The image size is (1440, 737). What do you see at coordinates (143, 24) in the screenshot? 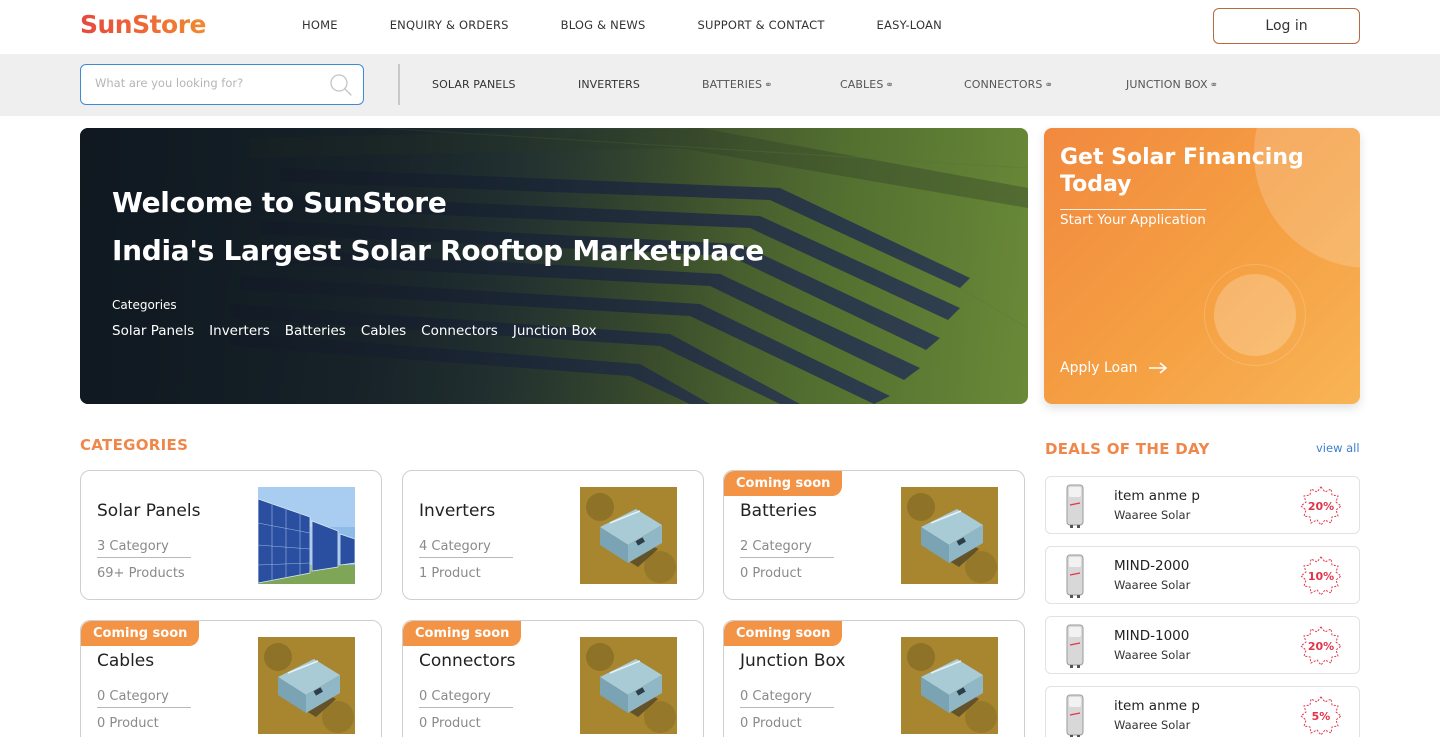
I see `sunstore-logo: SunStore` at bounding box center [143, 24].